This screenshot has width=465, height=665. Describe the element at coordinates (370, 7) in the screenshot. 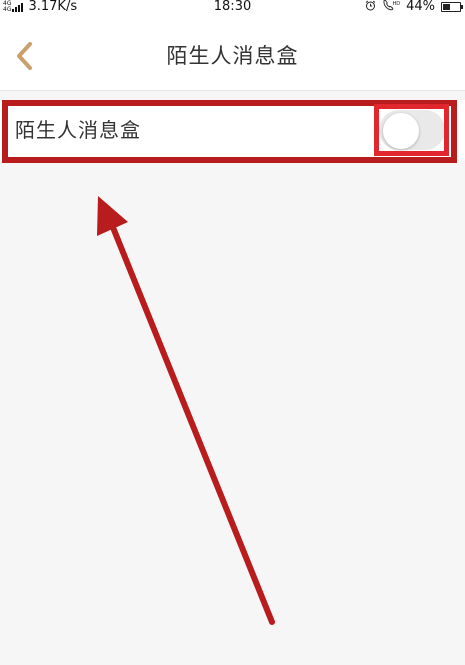

I see `alarm-clock-icon` at that location.